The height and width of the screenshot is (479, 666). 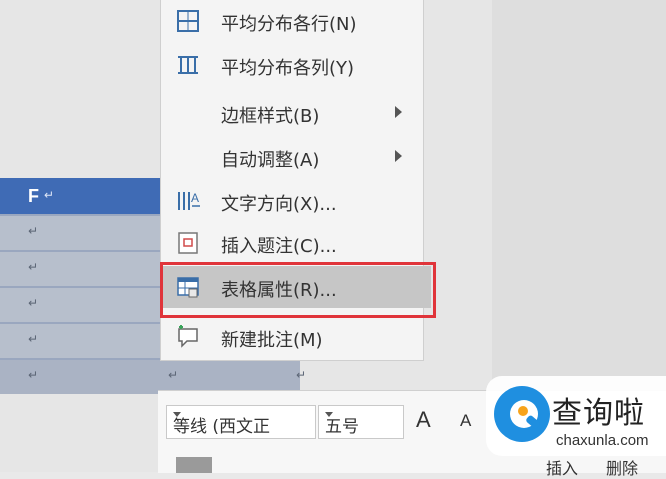 What do you see at coordinates (188, 65) in the screenshot?
I see `distribute-columns-icon` at bounding box center [188, 65].